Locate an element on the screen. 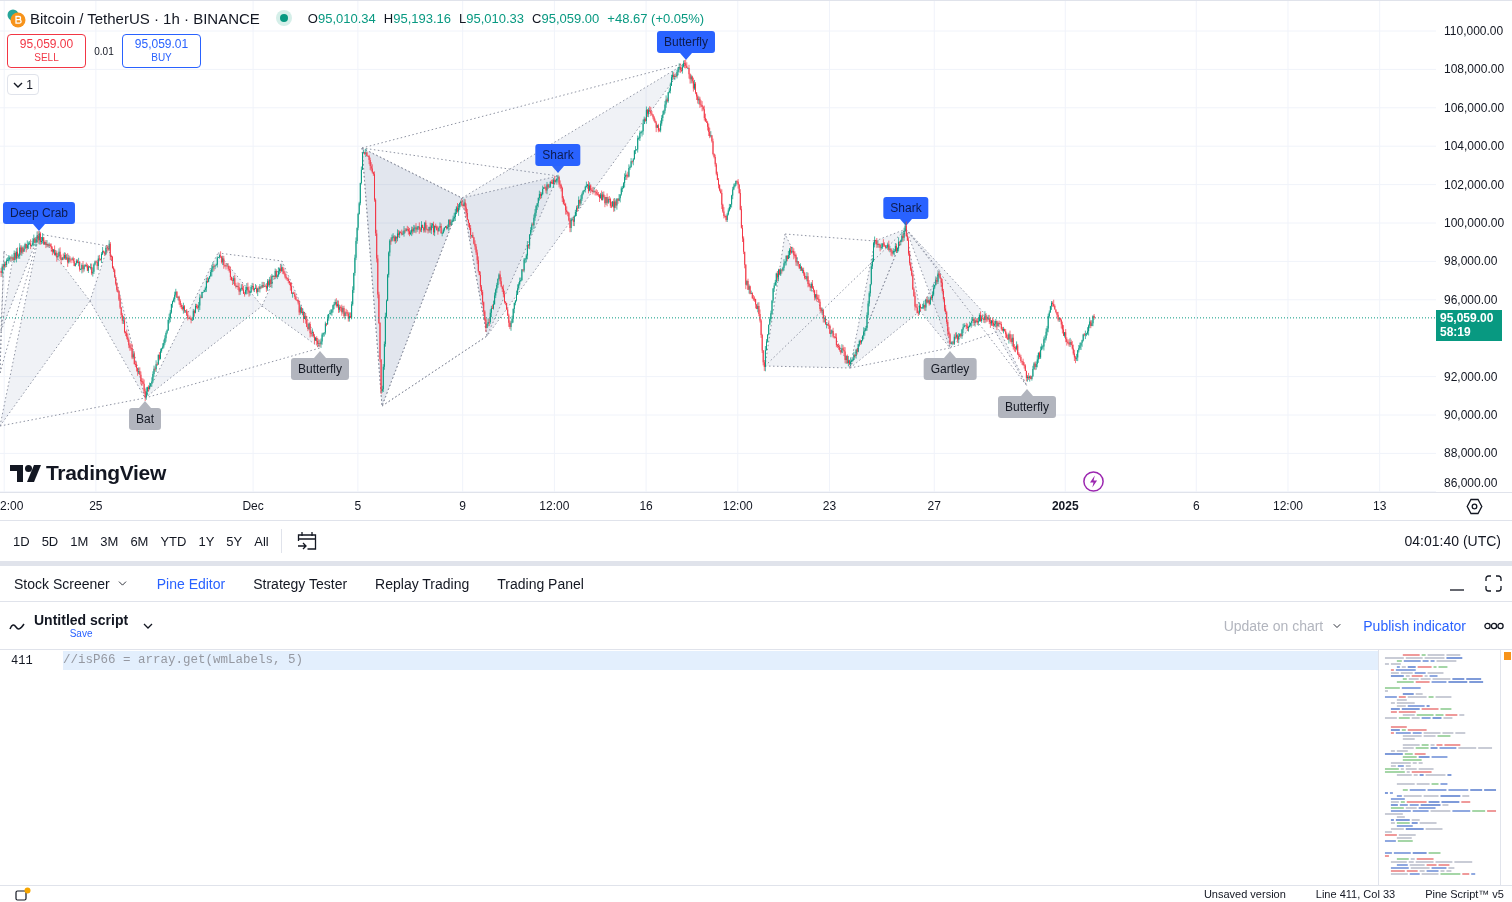 The height and width of the screenshot is (902, 1512). ohlc-label: H is located at coordinates (388, 18).